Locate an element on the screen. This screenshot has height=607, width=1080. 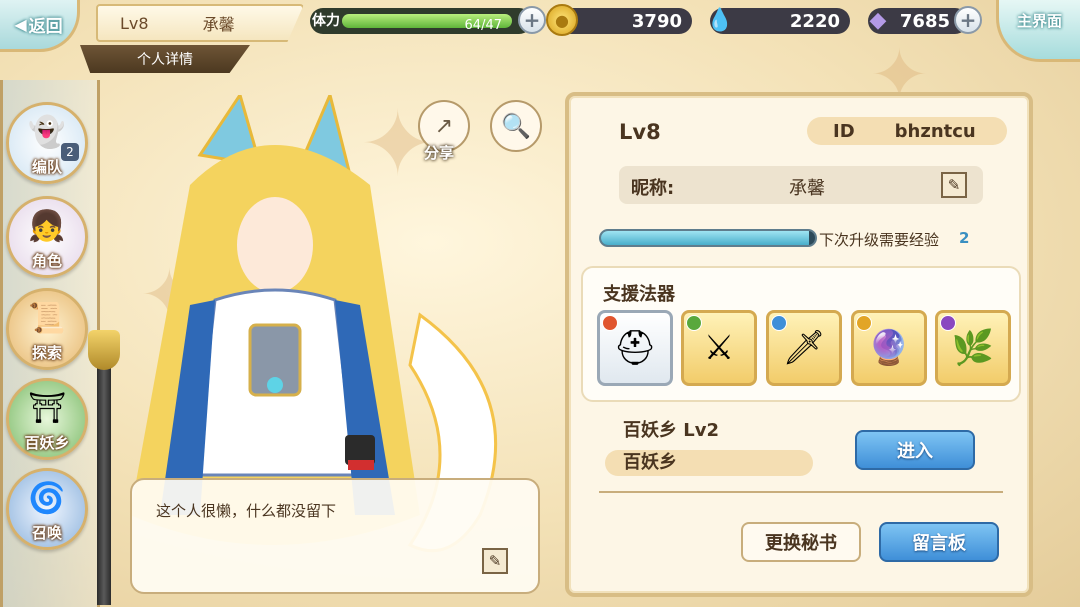
summon-icon: 🌀 is located at coordinates (47, 498).